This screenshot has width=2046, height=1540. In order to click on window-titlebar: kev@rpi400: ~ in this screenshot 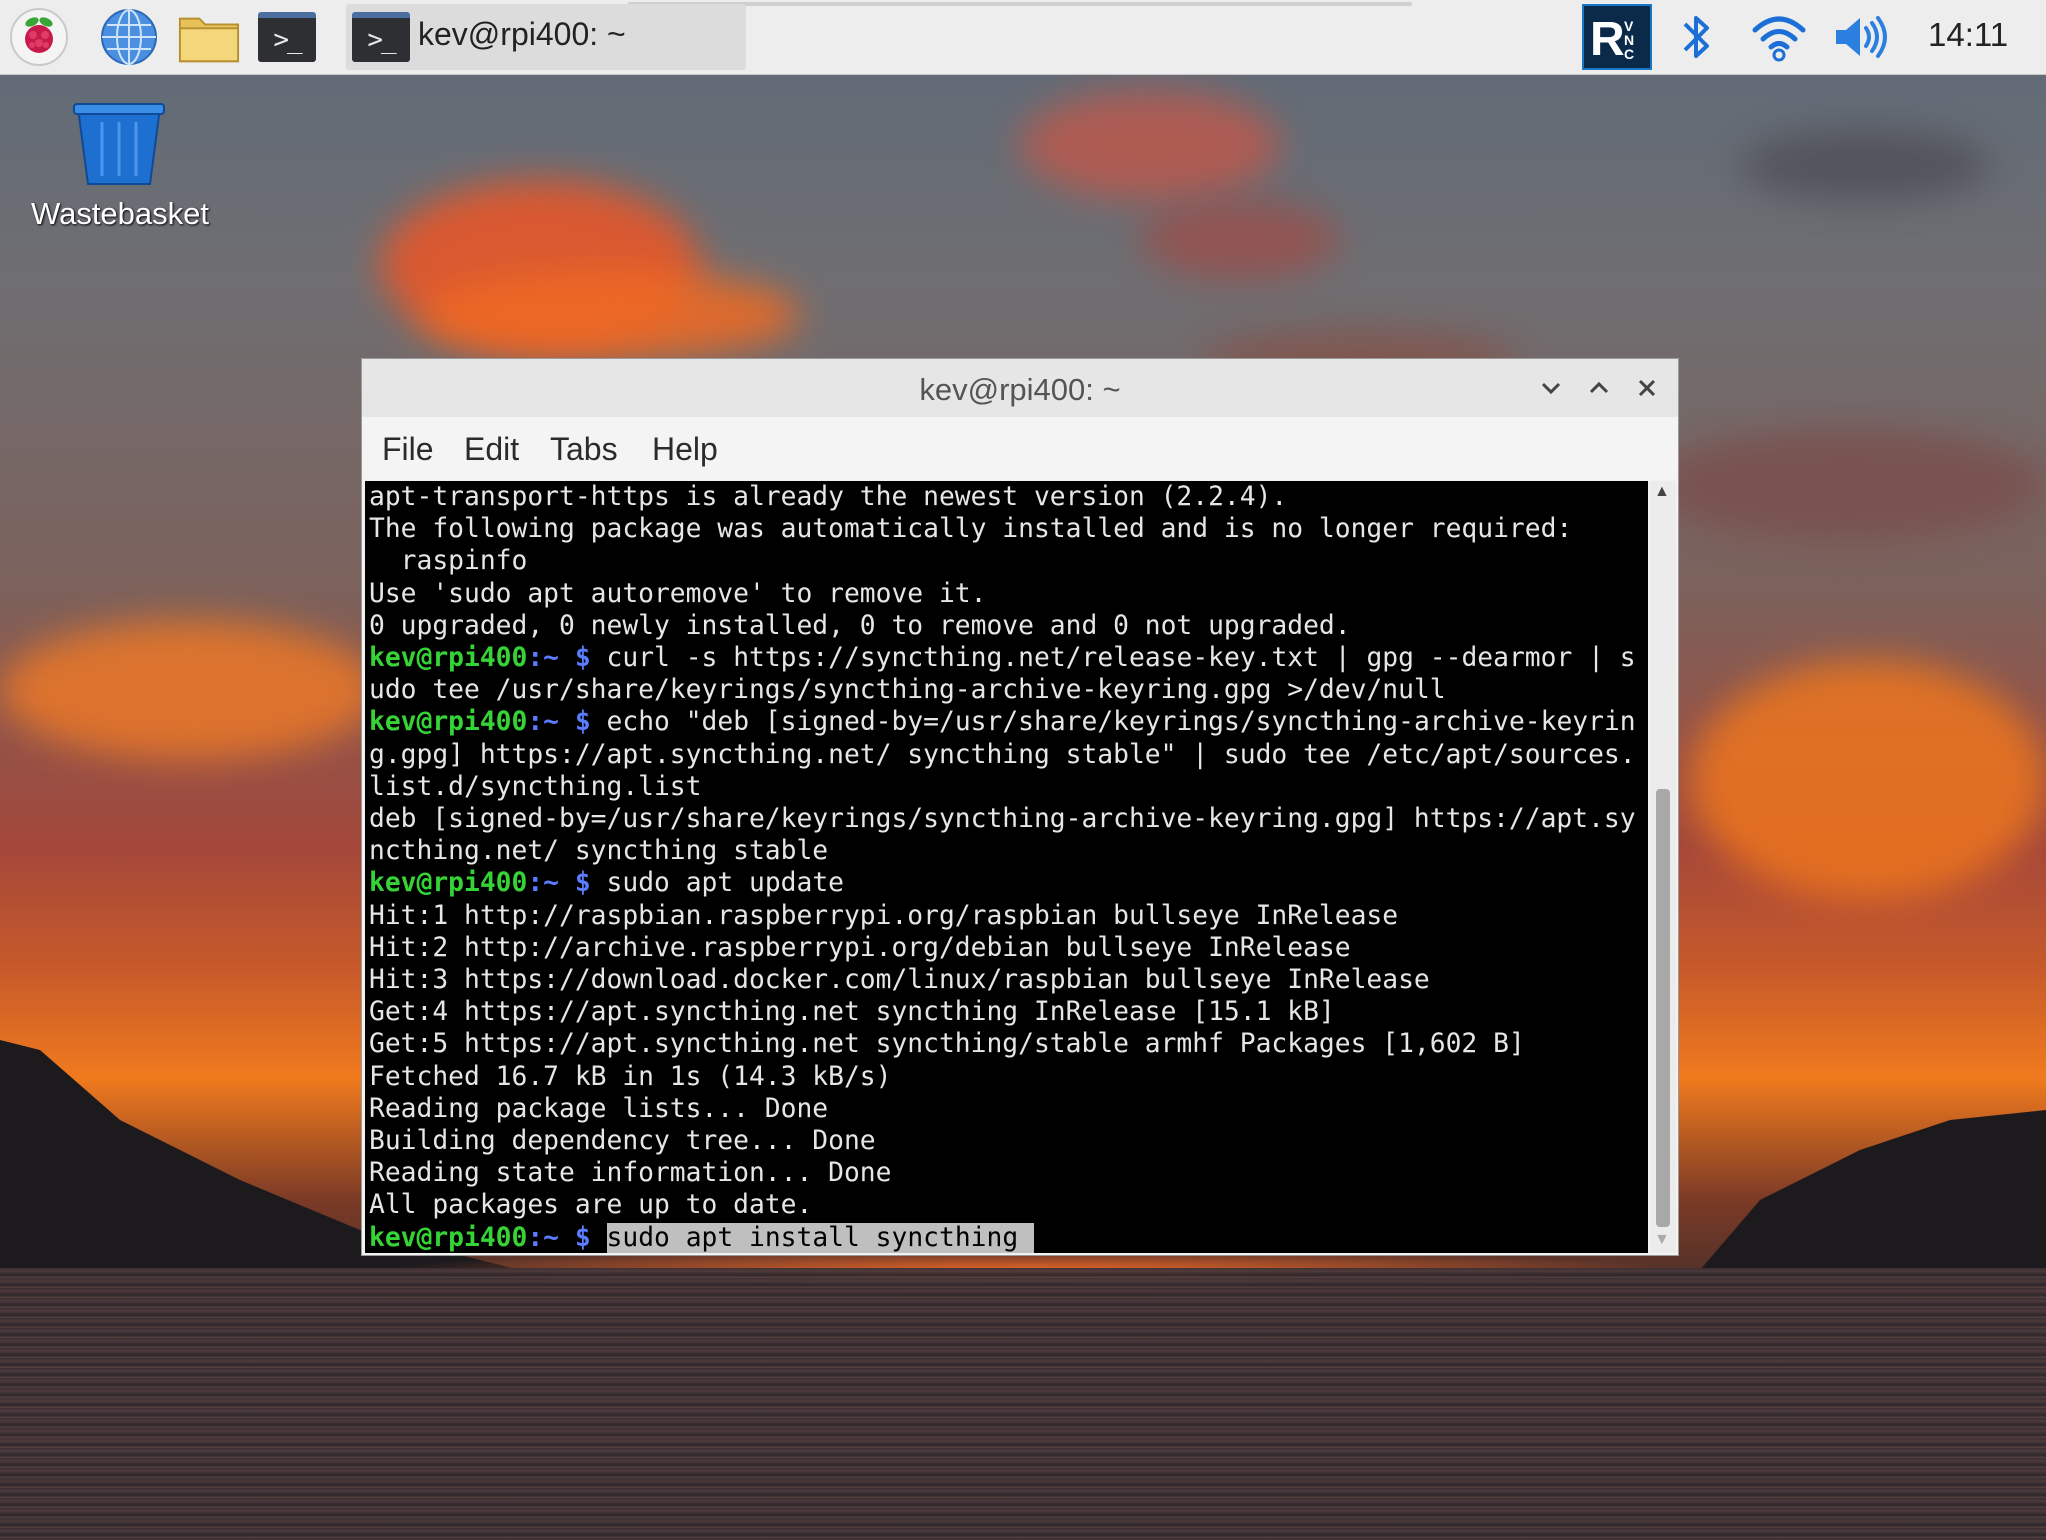, I will do `click(1020, 388)`.